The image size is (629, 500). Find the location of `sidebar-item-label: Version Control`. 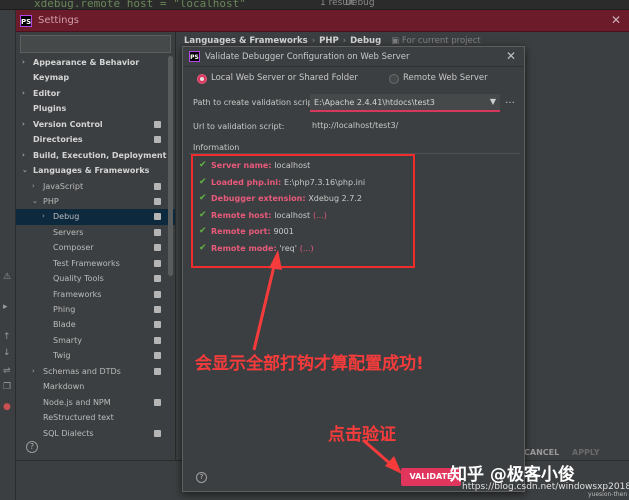

sidebar-item-label: Version Control is located at coordinates (68, 124).